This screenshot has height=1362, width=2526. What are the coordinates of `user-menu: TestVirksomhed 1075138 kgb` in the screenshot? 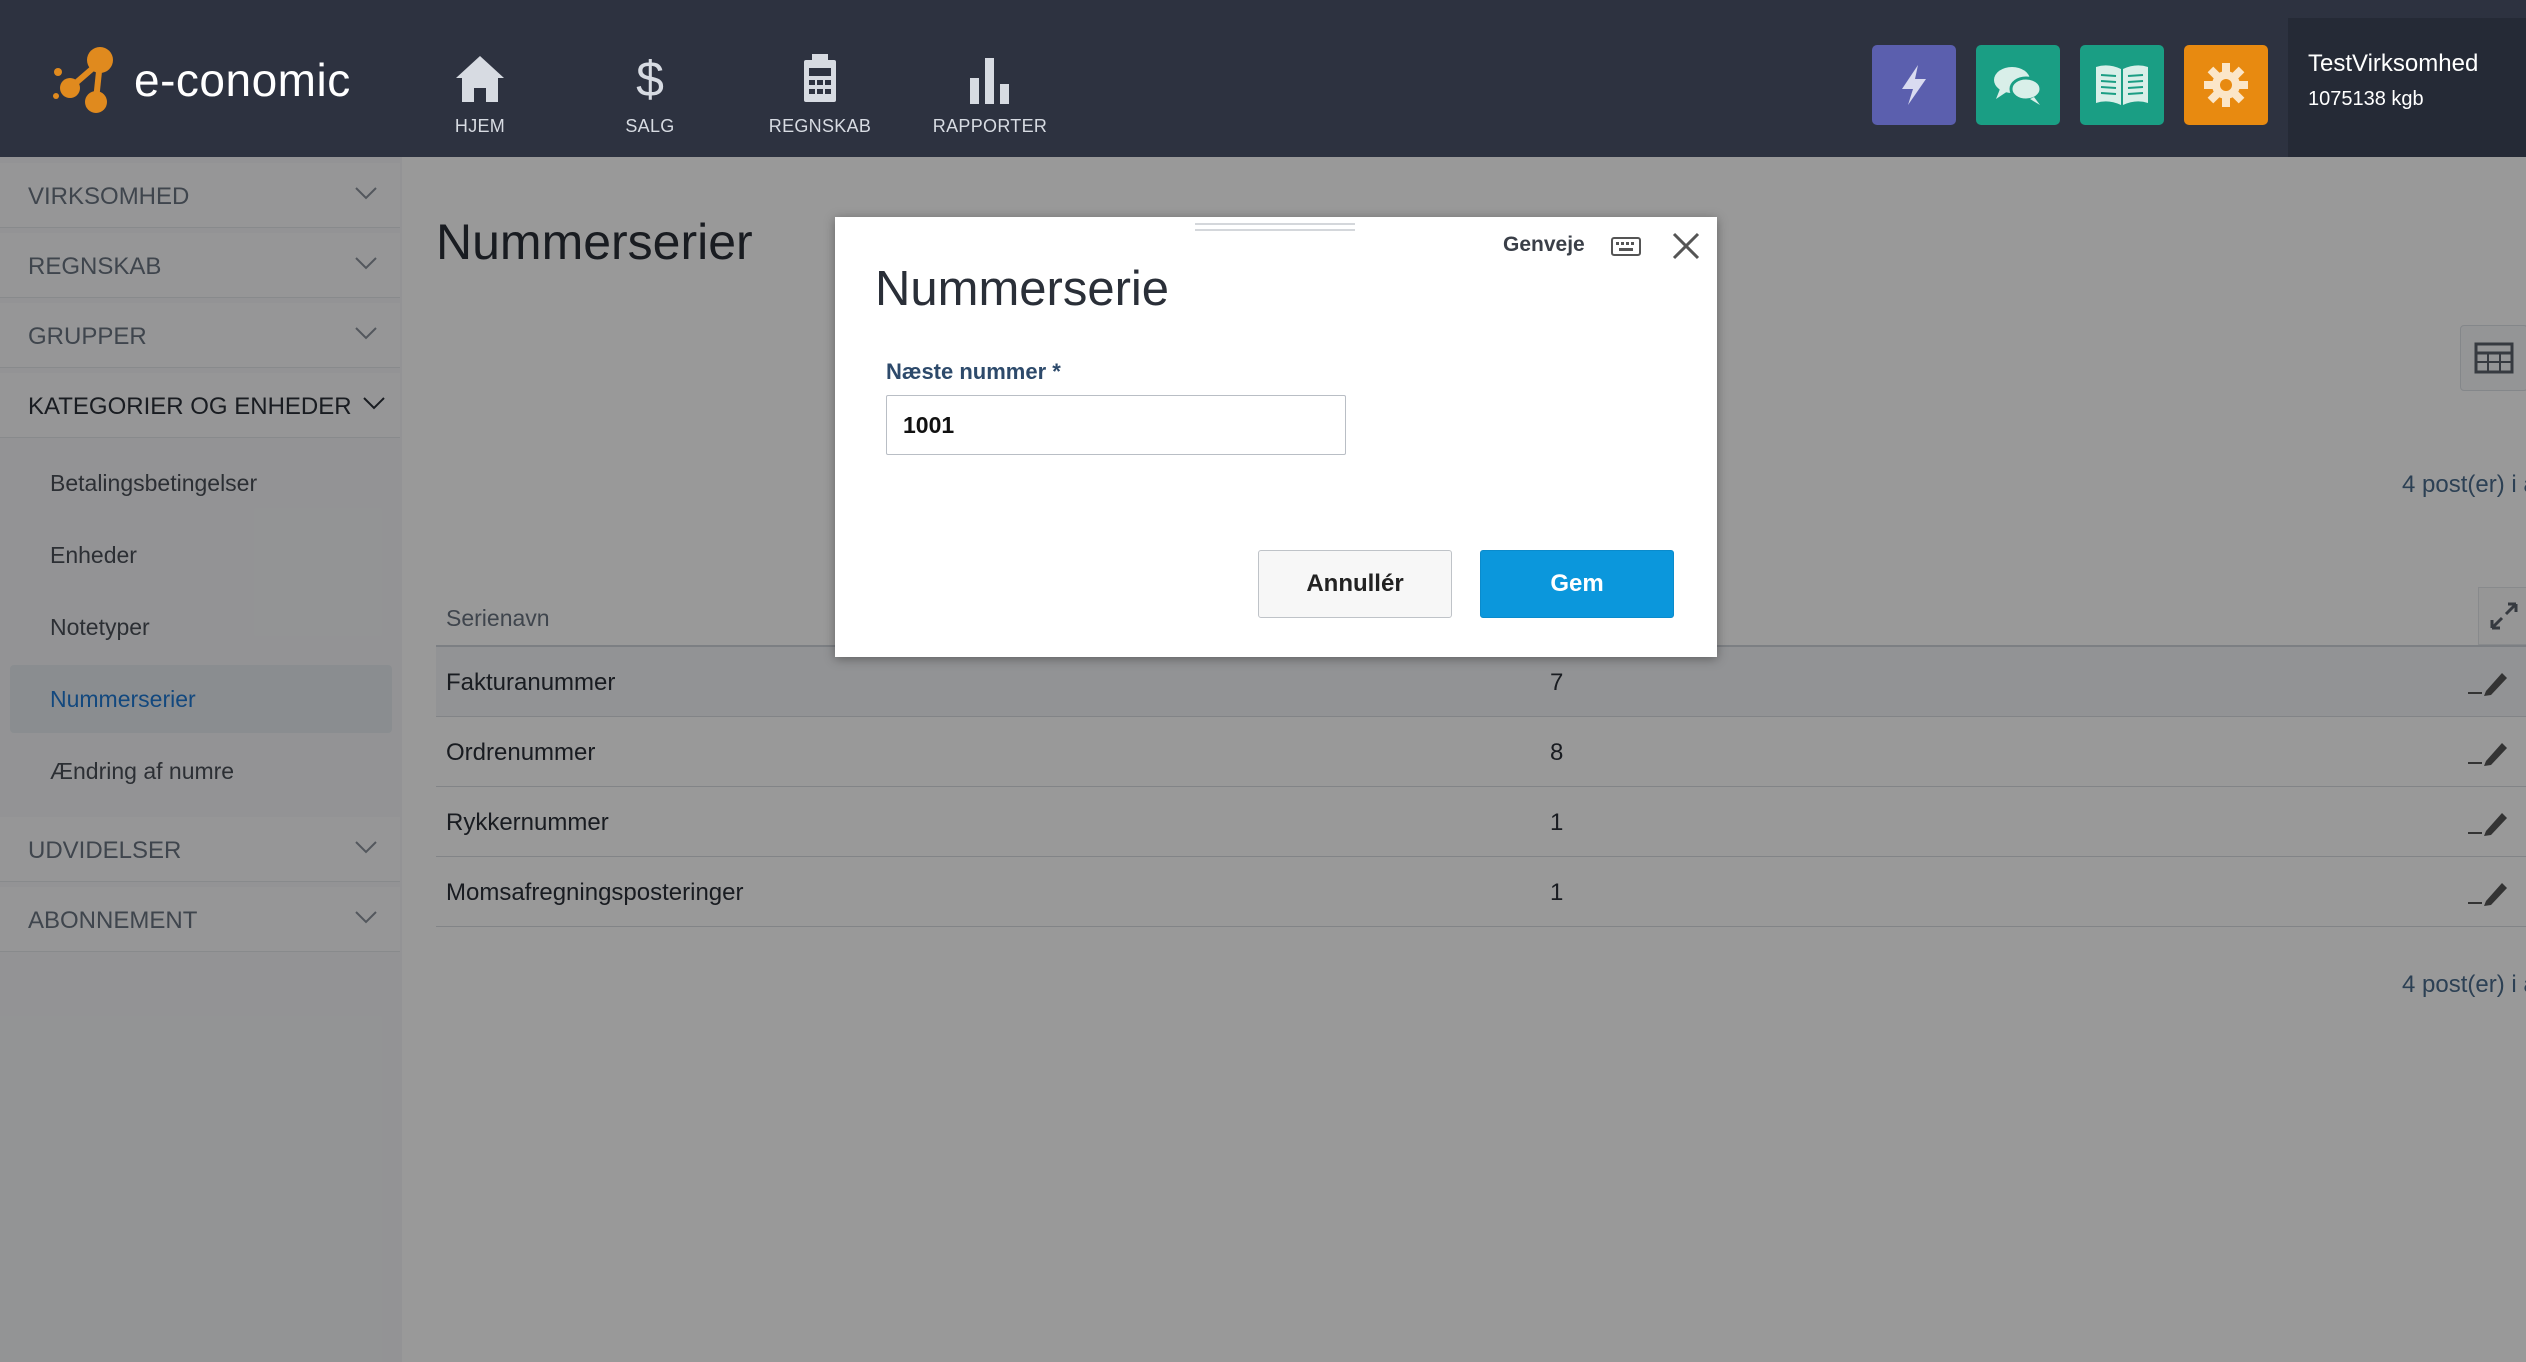 It's located at (2407, 87).